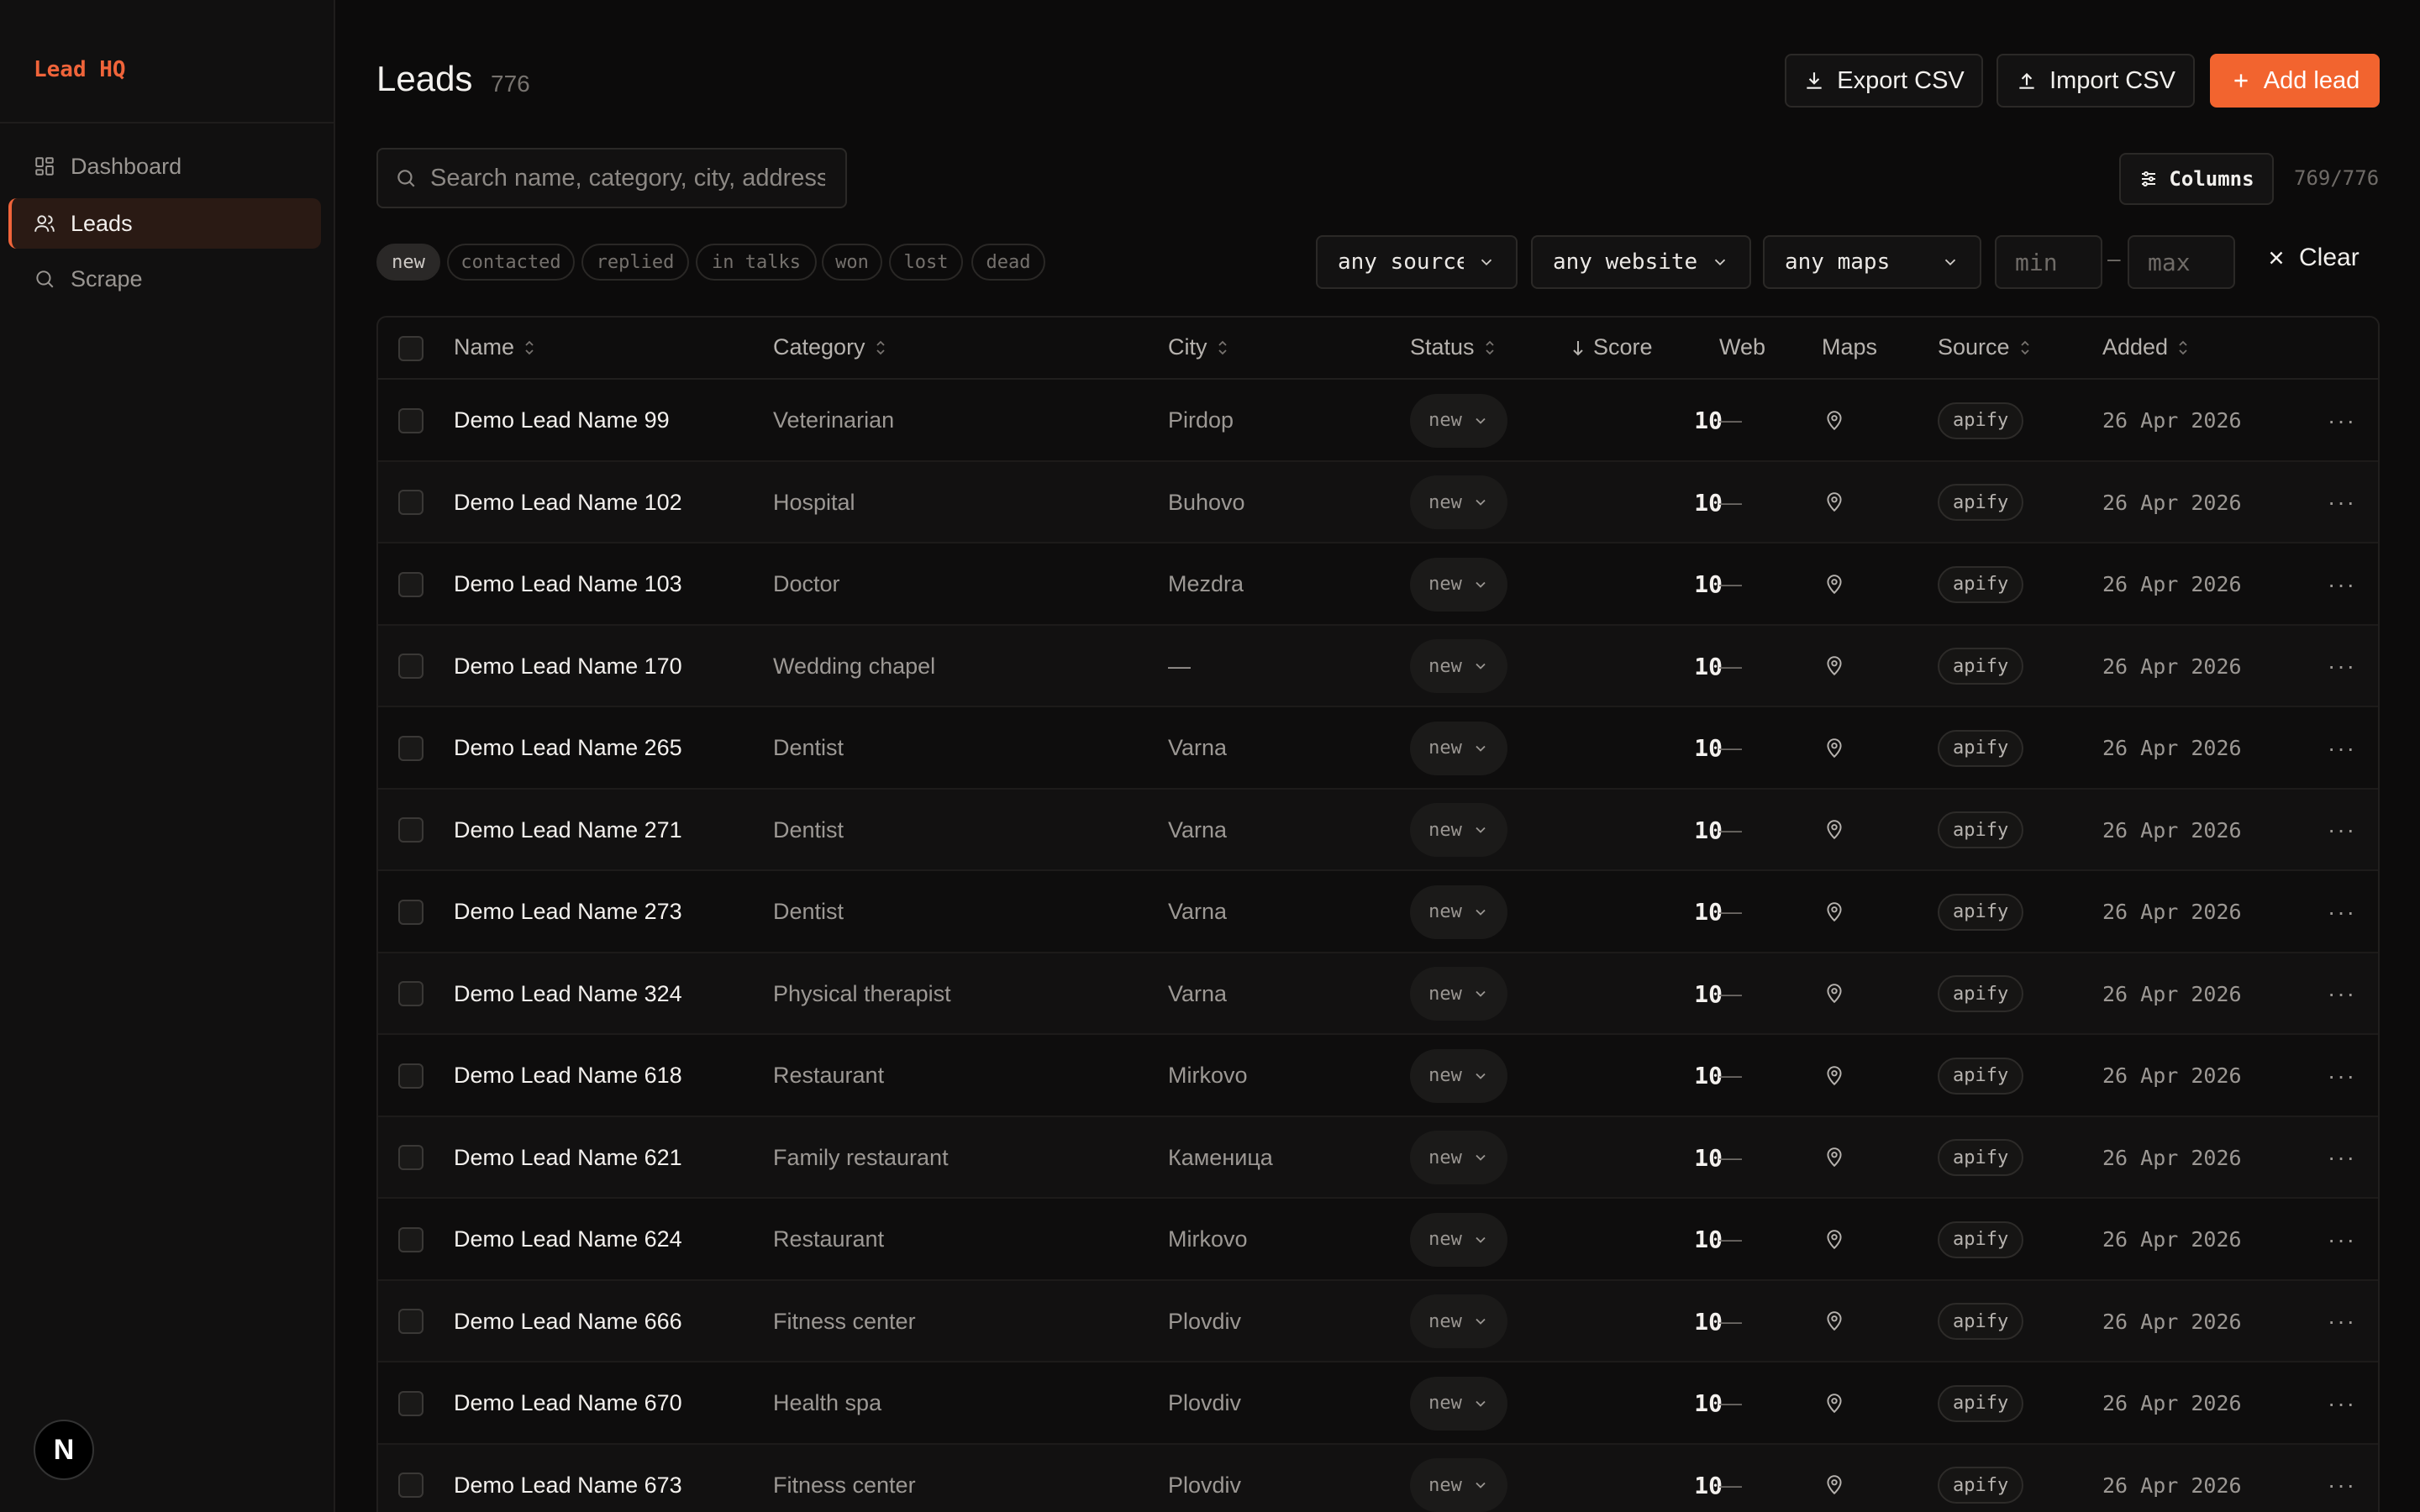  I want to click on chip-lost: lost, so click(926, 262).